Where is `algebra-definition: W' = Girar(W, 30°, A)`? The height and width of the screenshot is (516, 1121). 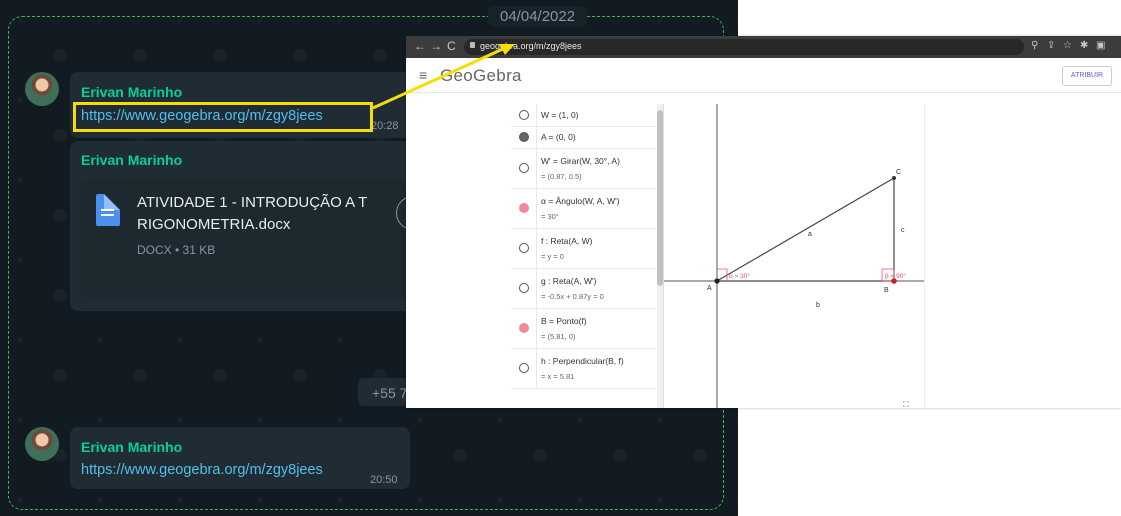
algebra-definition: W' = Girar(W, 30°, A) is located at coordinates (580, 161).